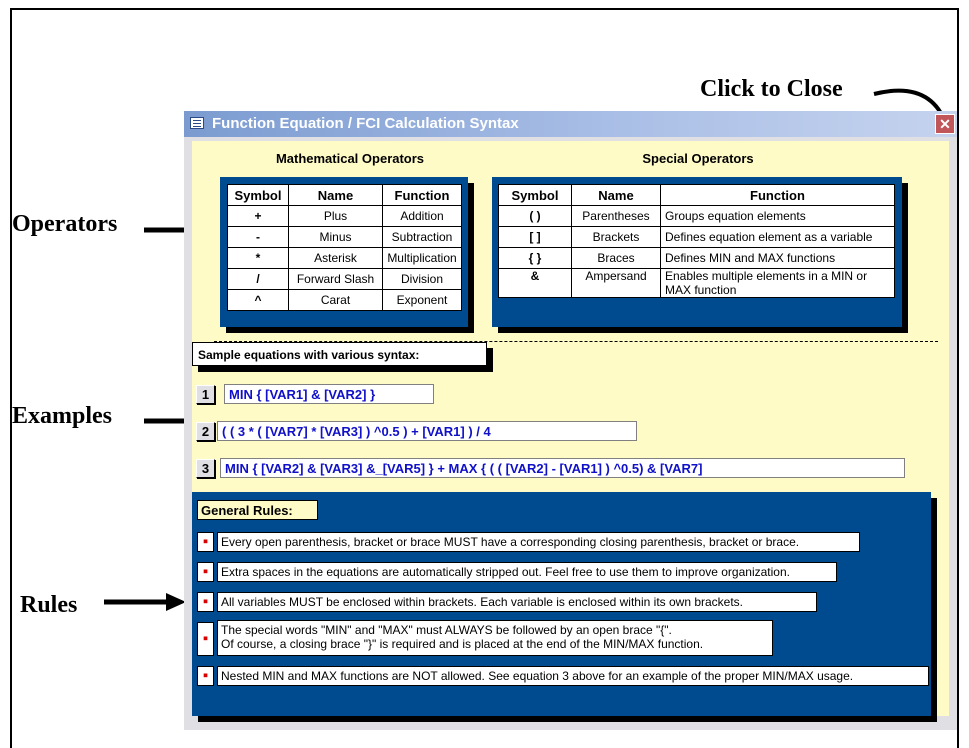  What do you see at coordinates (258, 258) in the screenshot?
I see `symbol-cell: *` at bounding box center [258, 258].